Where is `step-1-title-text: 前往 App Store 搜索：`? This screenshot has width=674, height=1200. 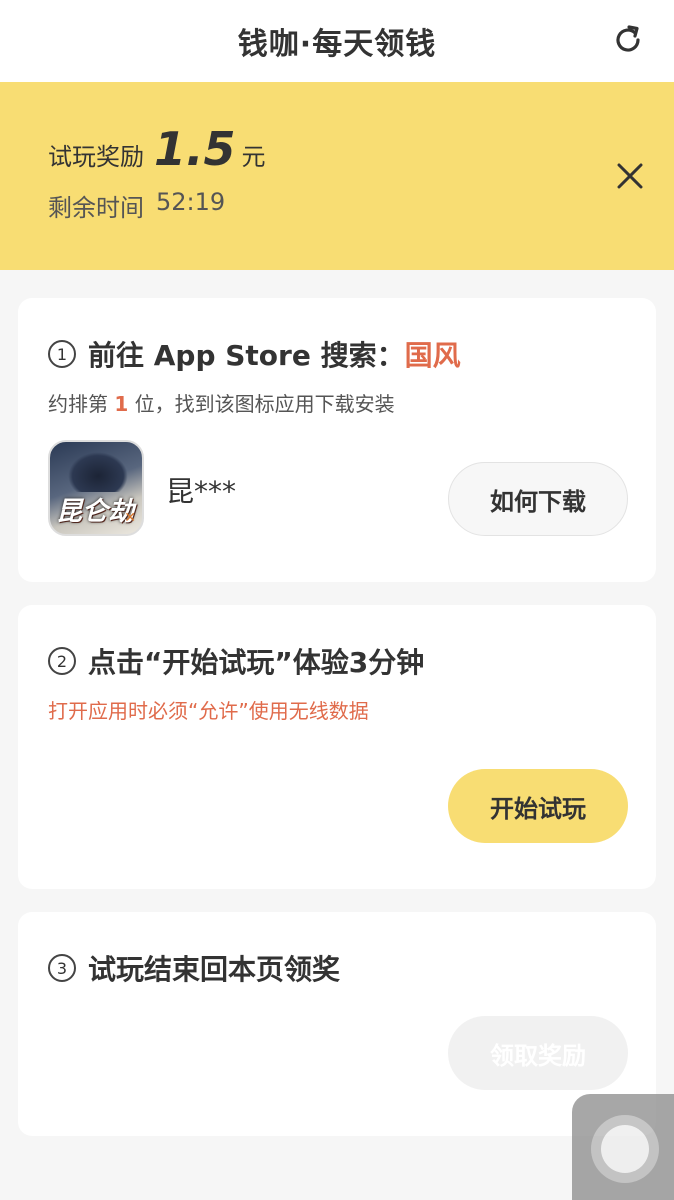
step-1-title-text: 前往 App Store 搜索： is located at coordinates (246, 355).